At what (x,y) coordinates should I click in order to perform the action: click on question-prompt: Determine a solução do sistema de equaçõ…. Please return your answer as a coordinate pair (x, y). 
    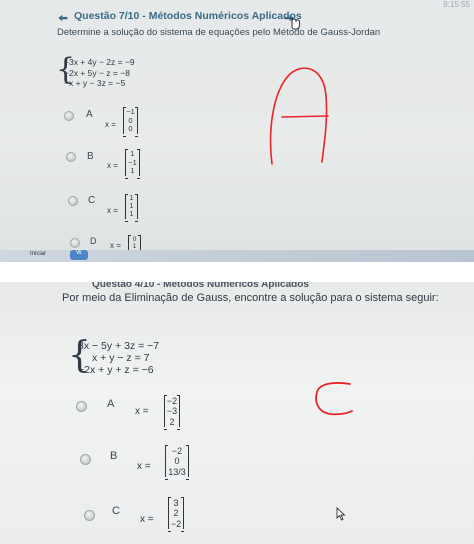
    Looking at the image, I should click on (219, 32).